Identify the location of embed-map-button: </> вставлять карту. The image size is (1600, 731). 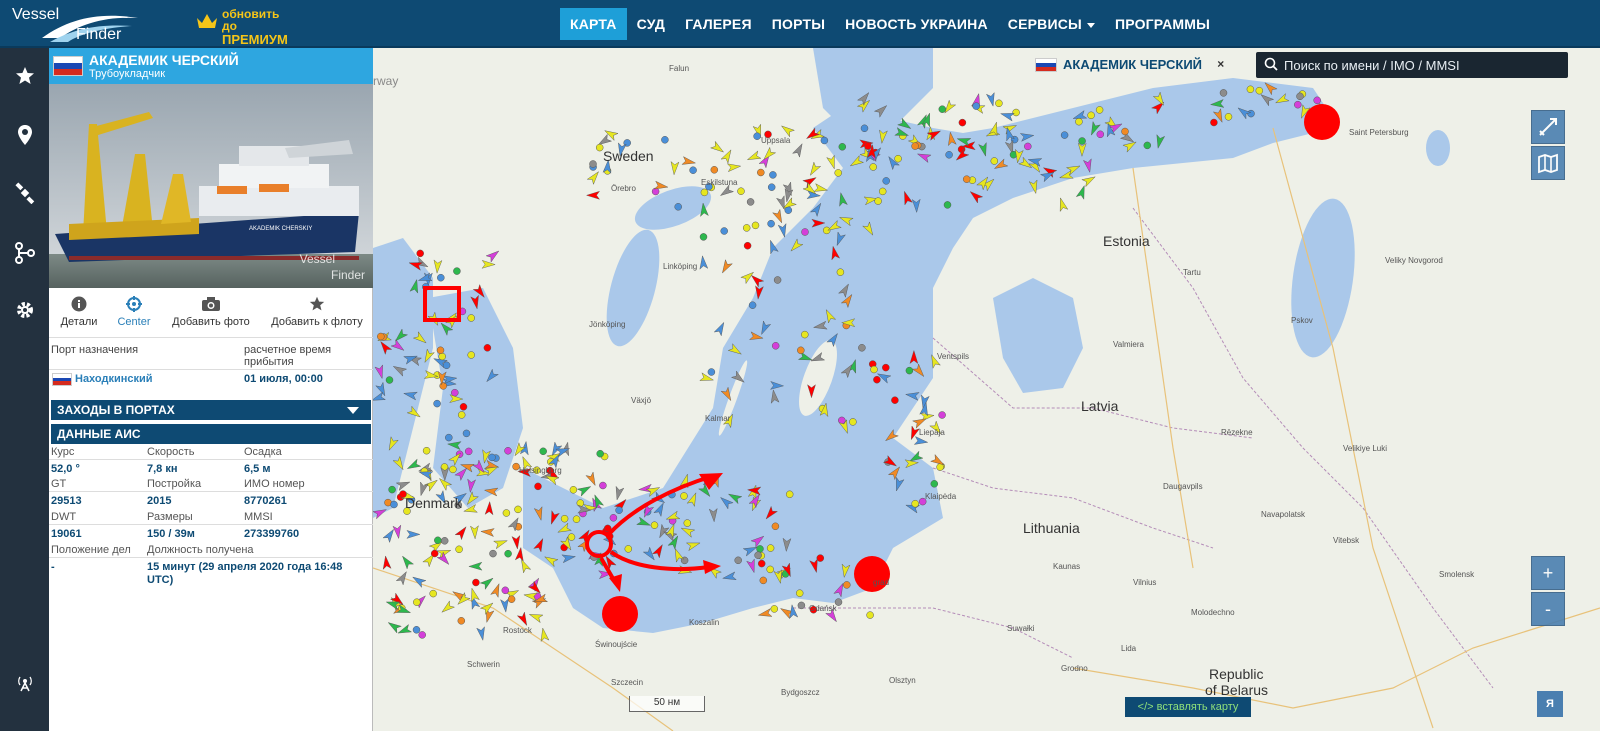
(1188, 707).